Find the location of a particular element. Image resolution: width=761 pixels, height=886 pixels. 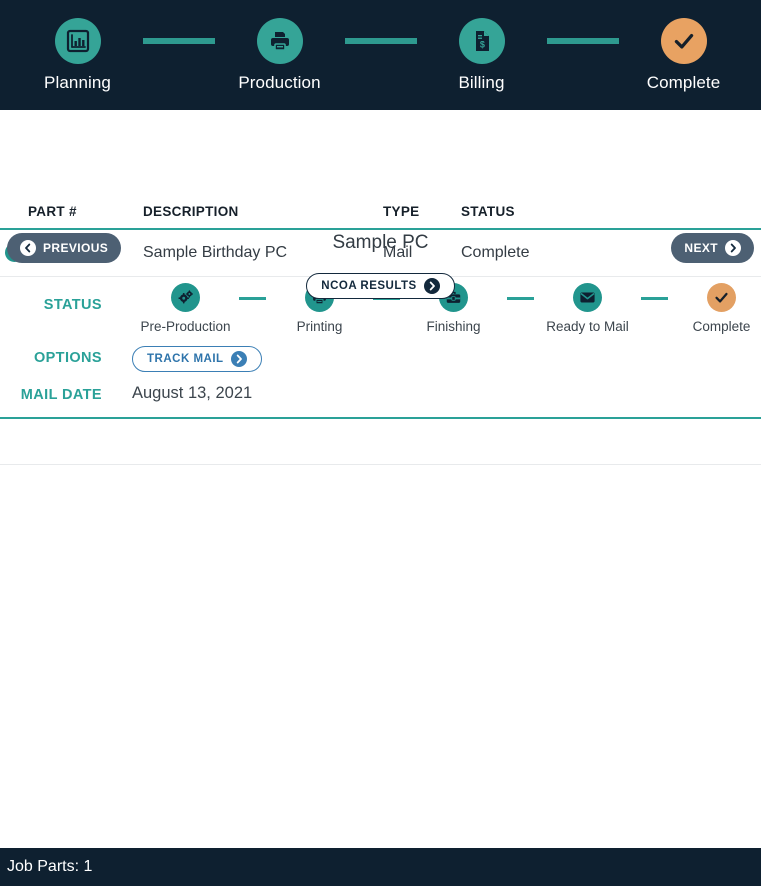

bar-chart-icon is located at coordinates (77, 40).